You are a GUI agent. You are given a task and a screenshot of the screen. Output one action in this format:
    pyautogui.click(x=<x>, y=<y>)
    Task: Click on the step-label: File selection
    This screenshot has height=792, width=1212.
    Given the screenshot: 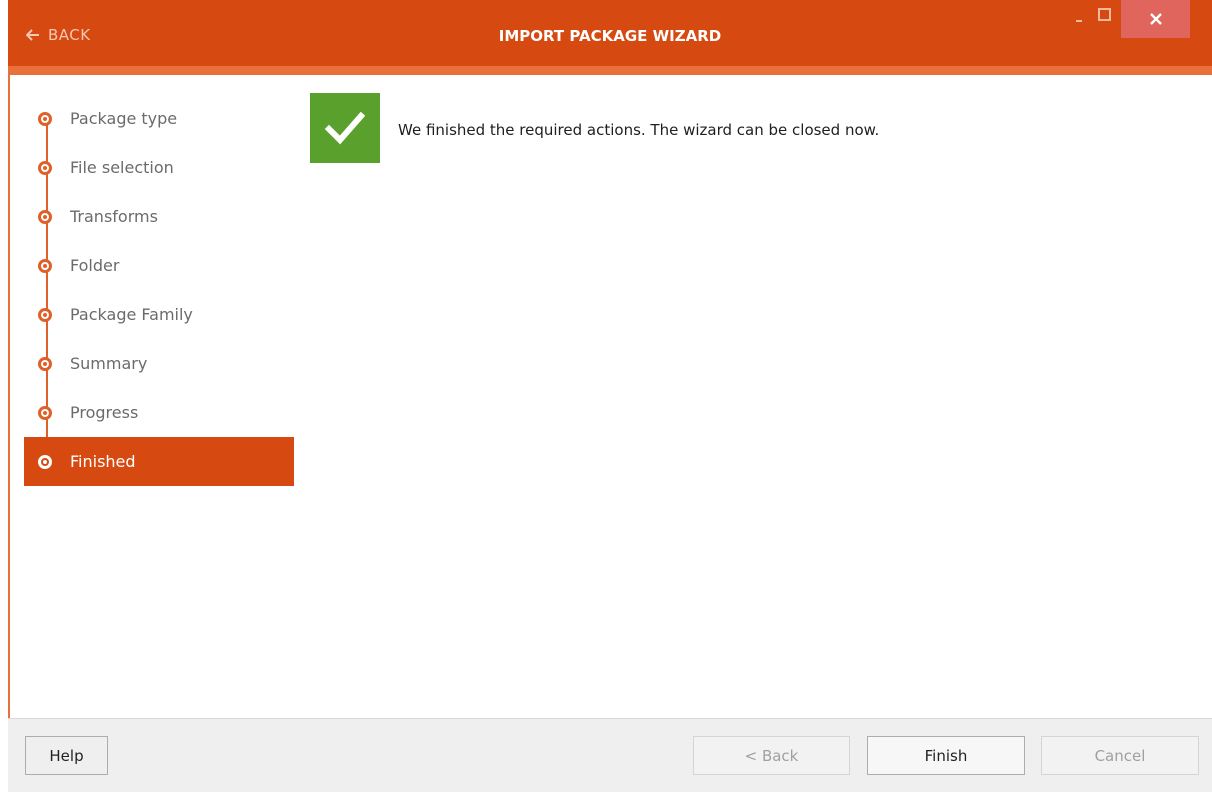 What is the action you would take?
    pyautogui.click(x=122, y=167)
    